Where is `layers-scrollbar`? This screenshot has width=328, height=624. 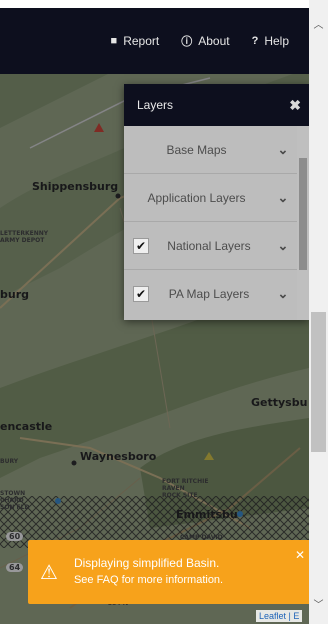 layers-scrollbar is located at coordinates (303, 223).